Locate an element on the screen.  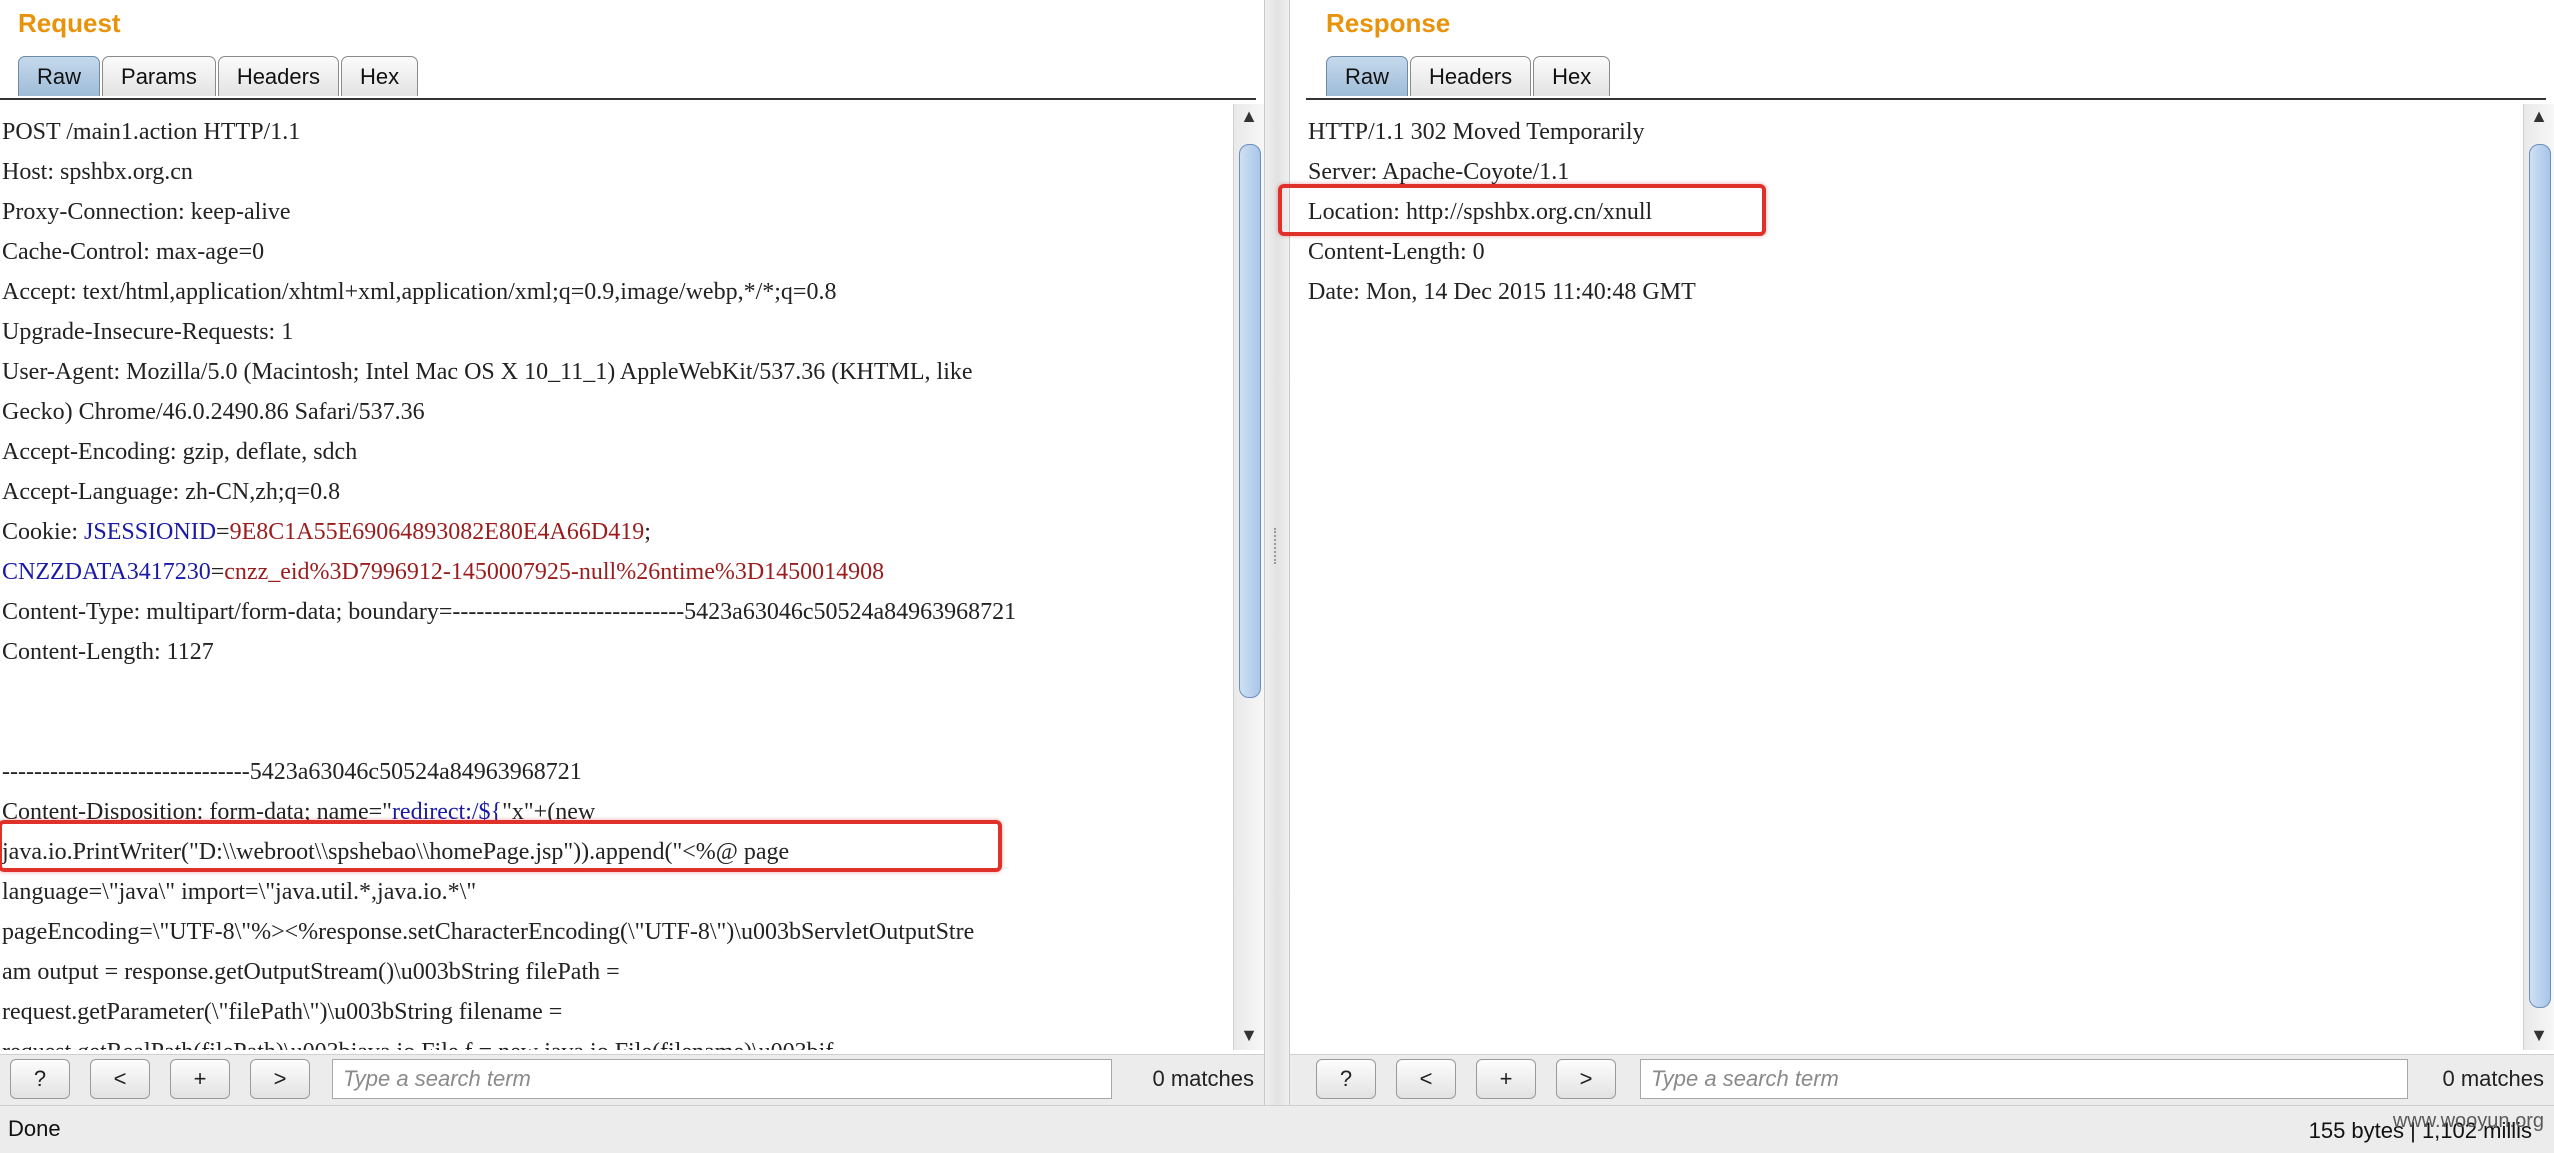
response-line: Date: Mon, 14 Dec 2015 11:40:48 GMT is located at coordinates (1916, 292).